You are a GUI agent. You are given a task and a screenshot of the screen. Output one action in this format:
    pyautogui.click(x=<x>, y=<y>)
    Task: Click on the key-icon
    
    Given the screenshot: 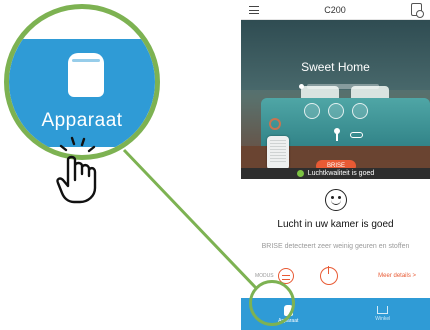 What is the action you would take?
    pyautogui.click(x=337, y=134)
    